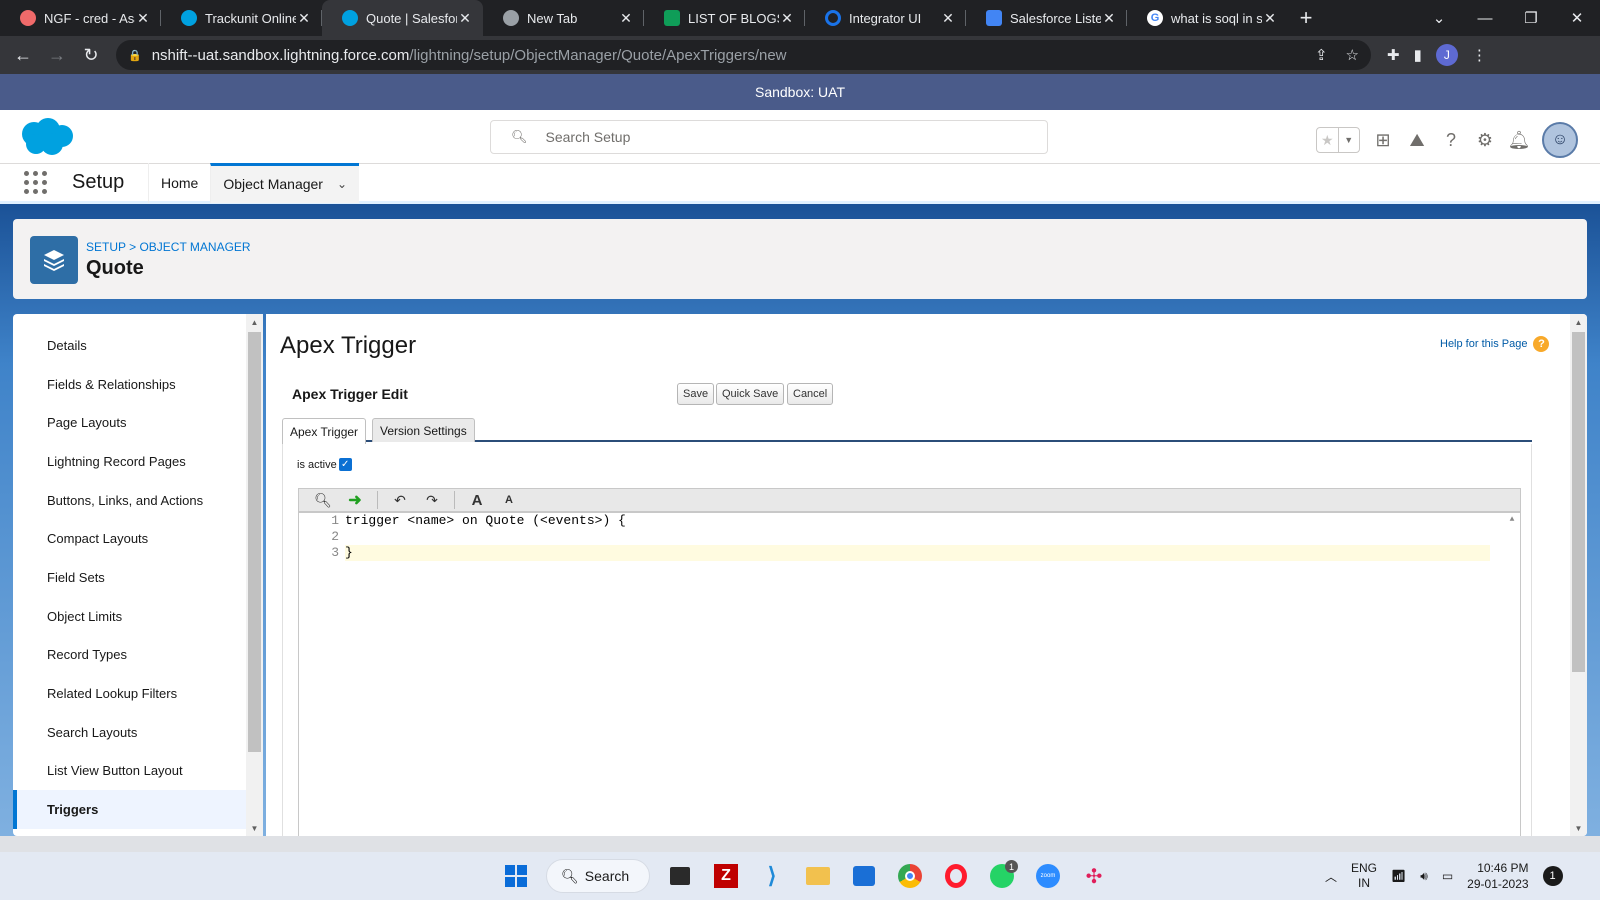 This screenshot has width=1600, height=900. What do you see at coordinates (345, 464) in the screenshot?
I see `is-active-checkbox: ✓` at bounding box center [345, 464].